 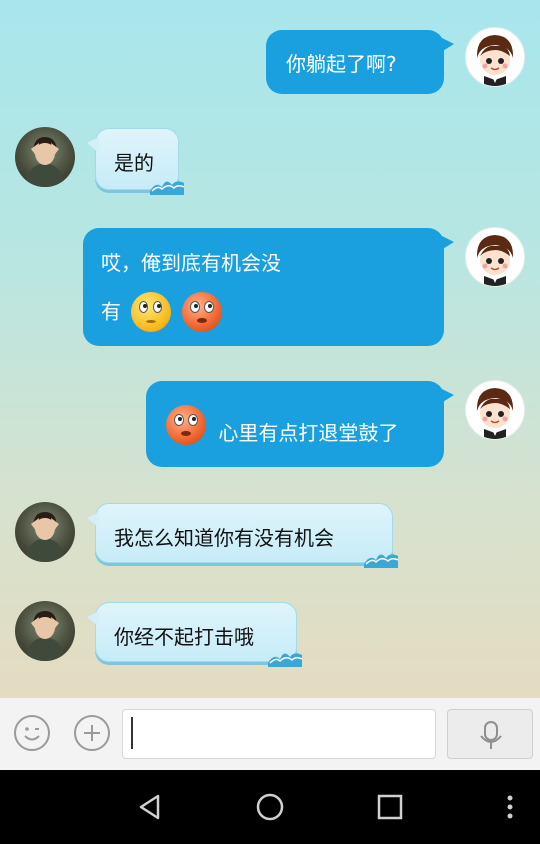 I want to click on message-input, so click(x=279, y=734).